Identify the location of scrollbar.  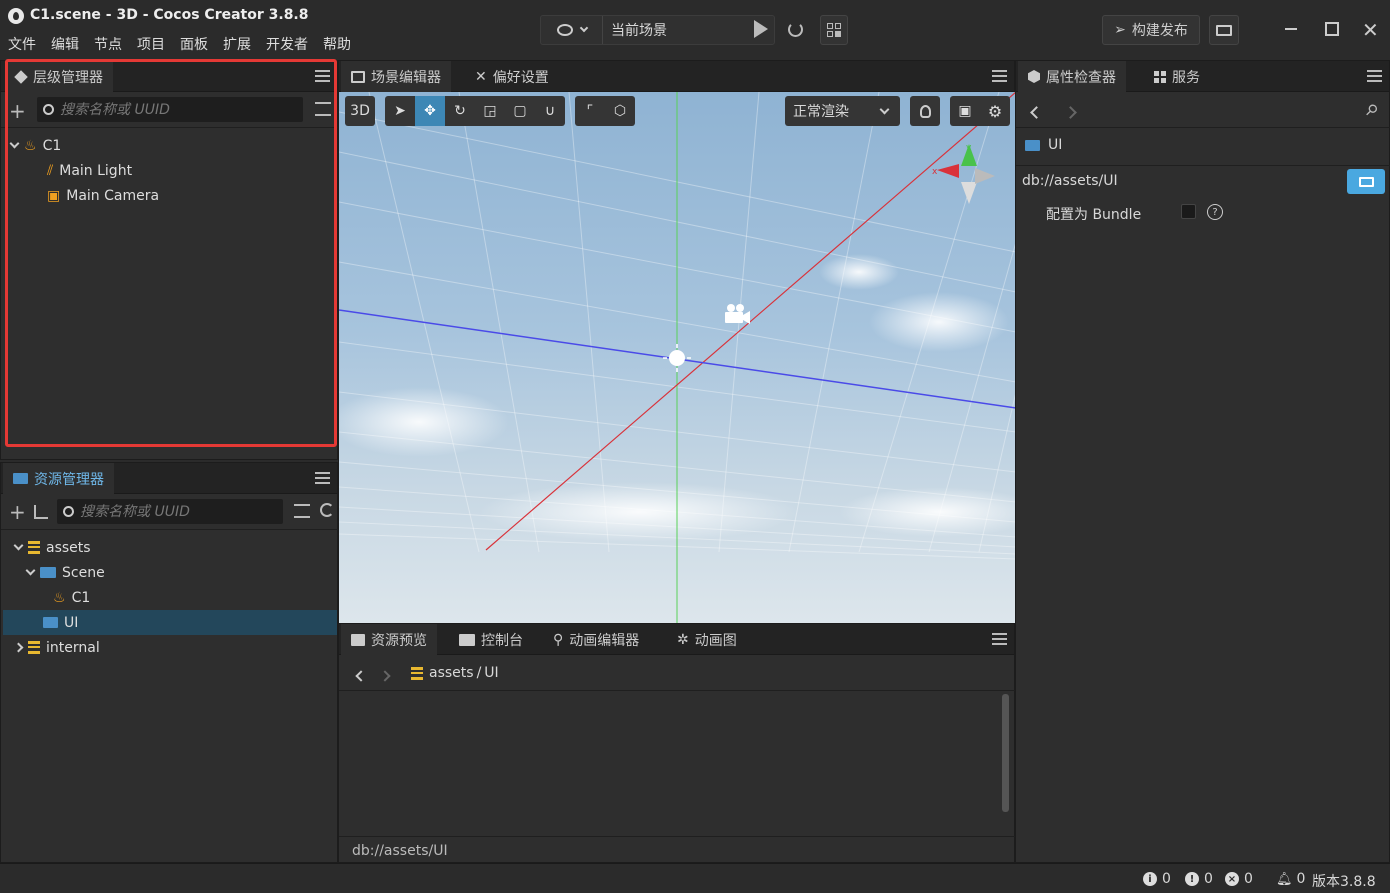
(1005, 753).